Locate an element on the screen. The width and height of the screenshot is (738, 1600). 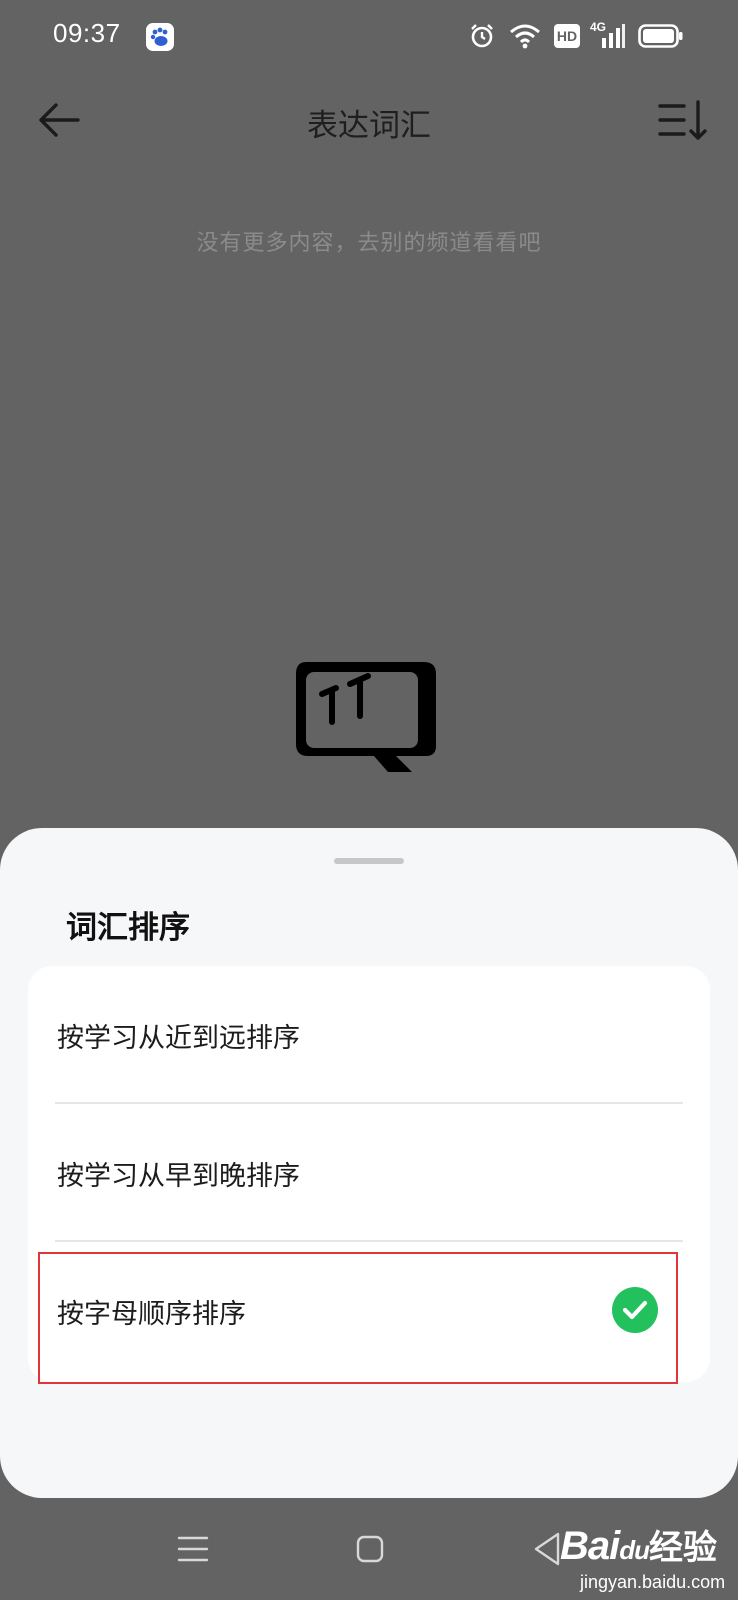
alarm-icon is located at coordinates (482, 36).